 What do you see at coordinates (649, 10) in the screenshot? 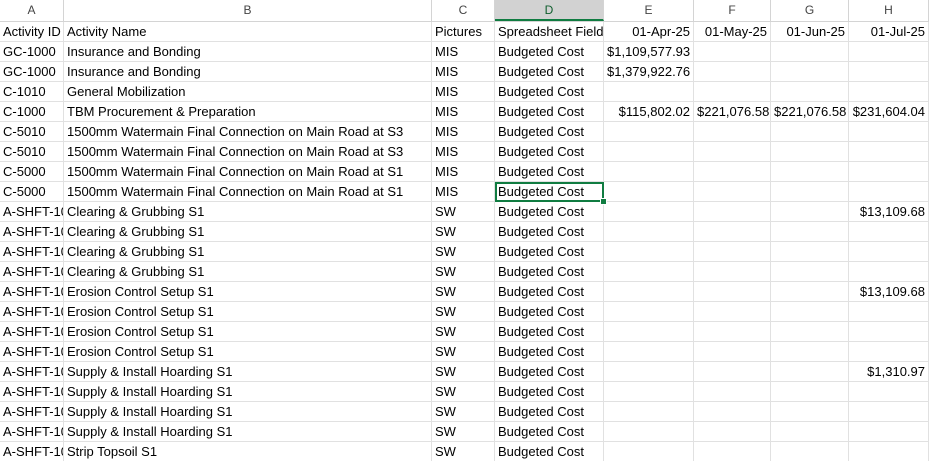
I see `column-header-e: E` at bounding box center [649, 10].